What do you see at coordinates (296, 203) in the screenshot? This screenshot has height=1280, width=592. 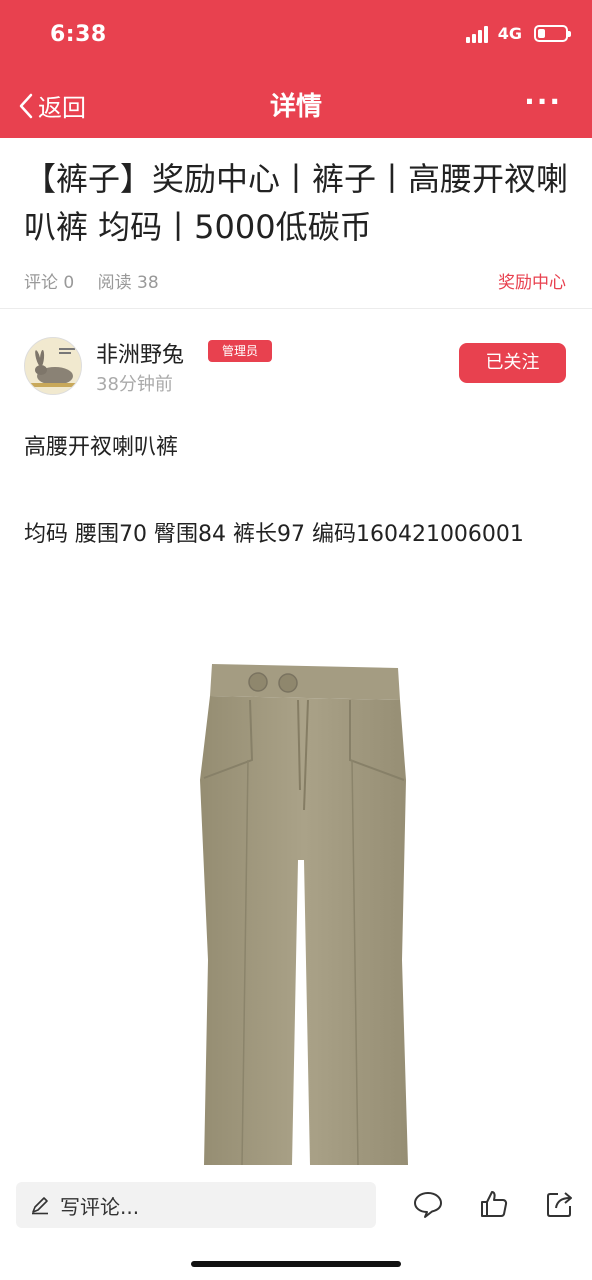 I see `article-title: 【裤子】奖励中心丨裤子丨高腰开衩喇叭裤 均码丨5000低碳币` at bounding box center [296, 203].